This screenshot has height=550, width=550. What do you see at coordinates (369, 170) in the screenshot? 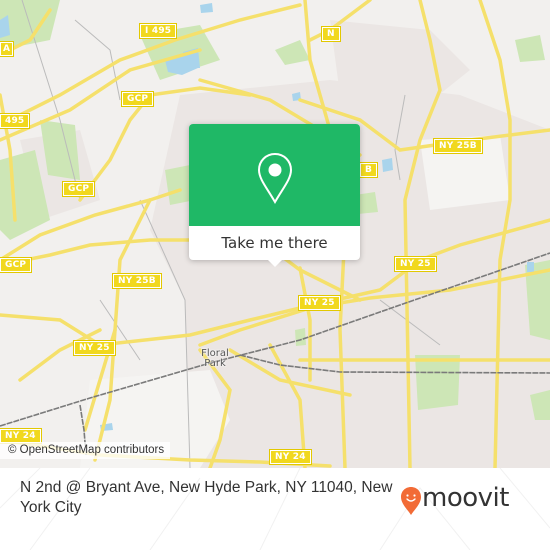
I see `road-shield-ny25b-partial: B` at bounding box center [369, 170].